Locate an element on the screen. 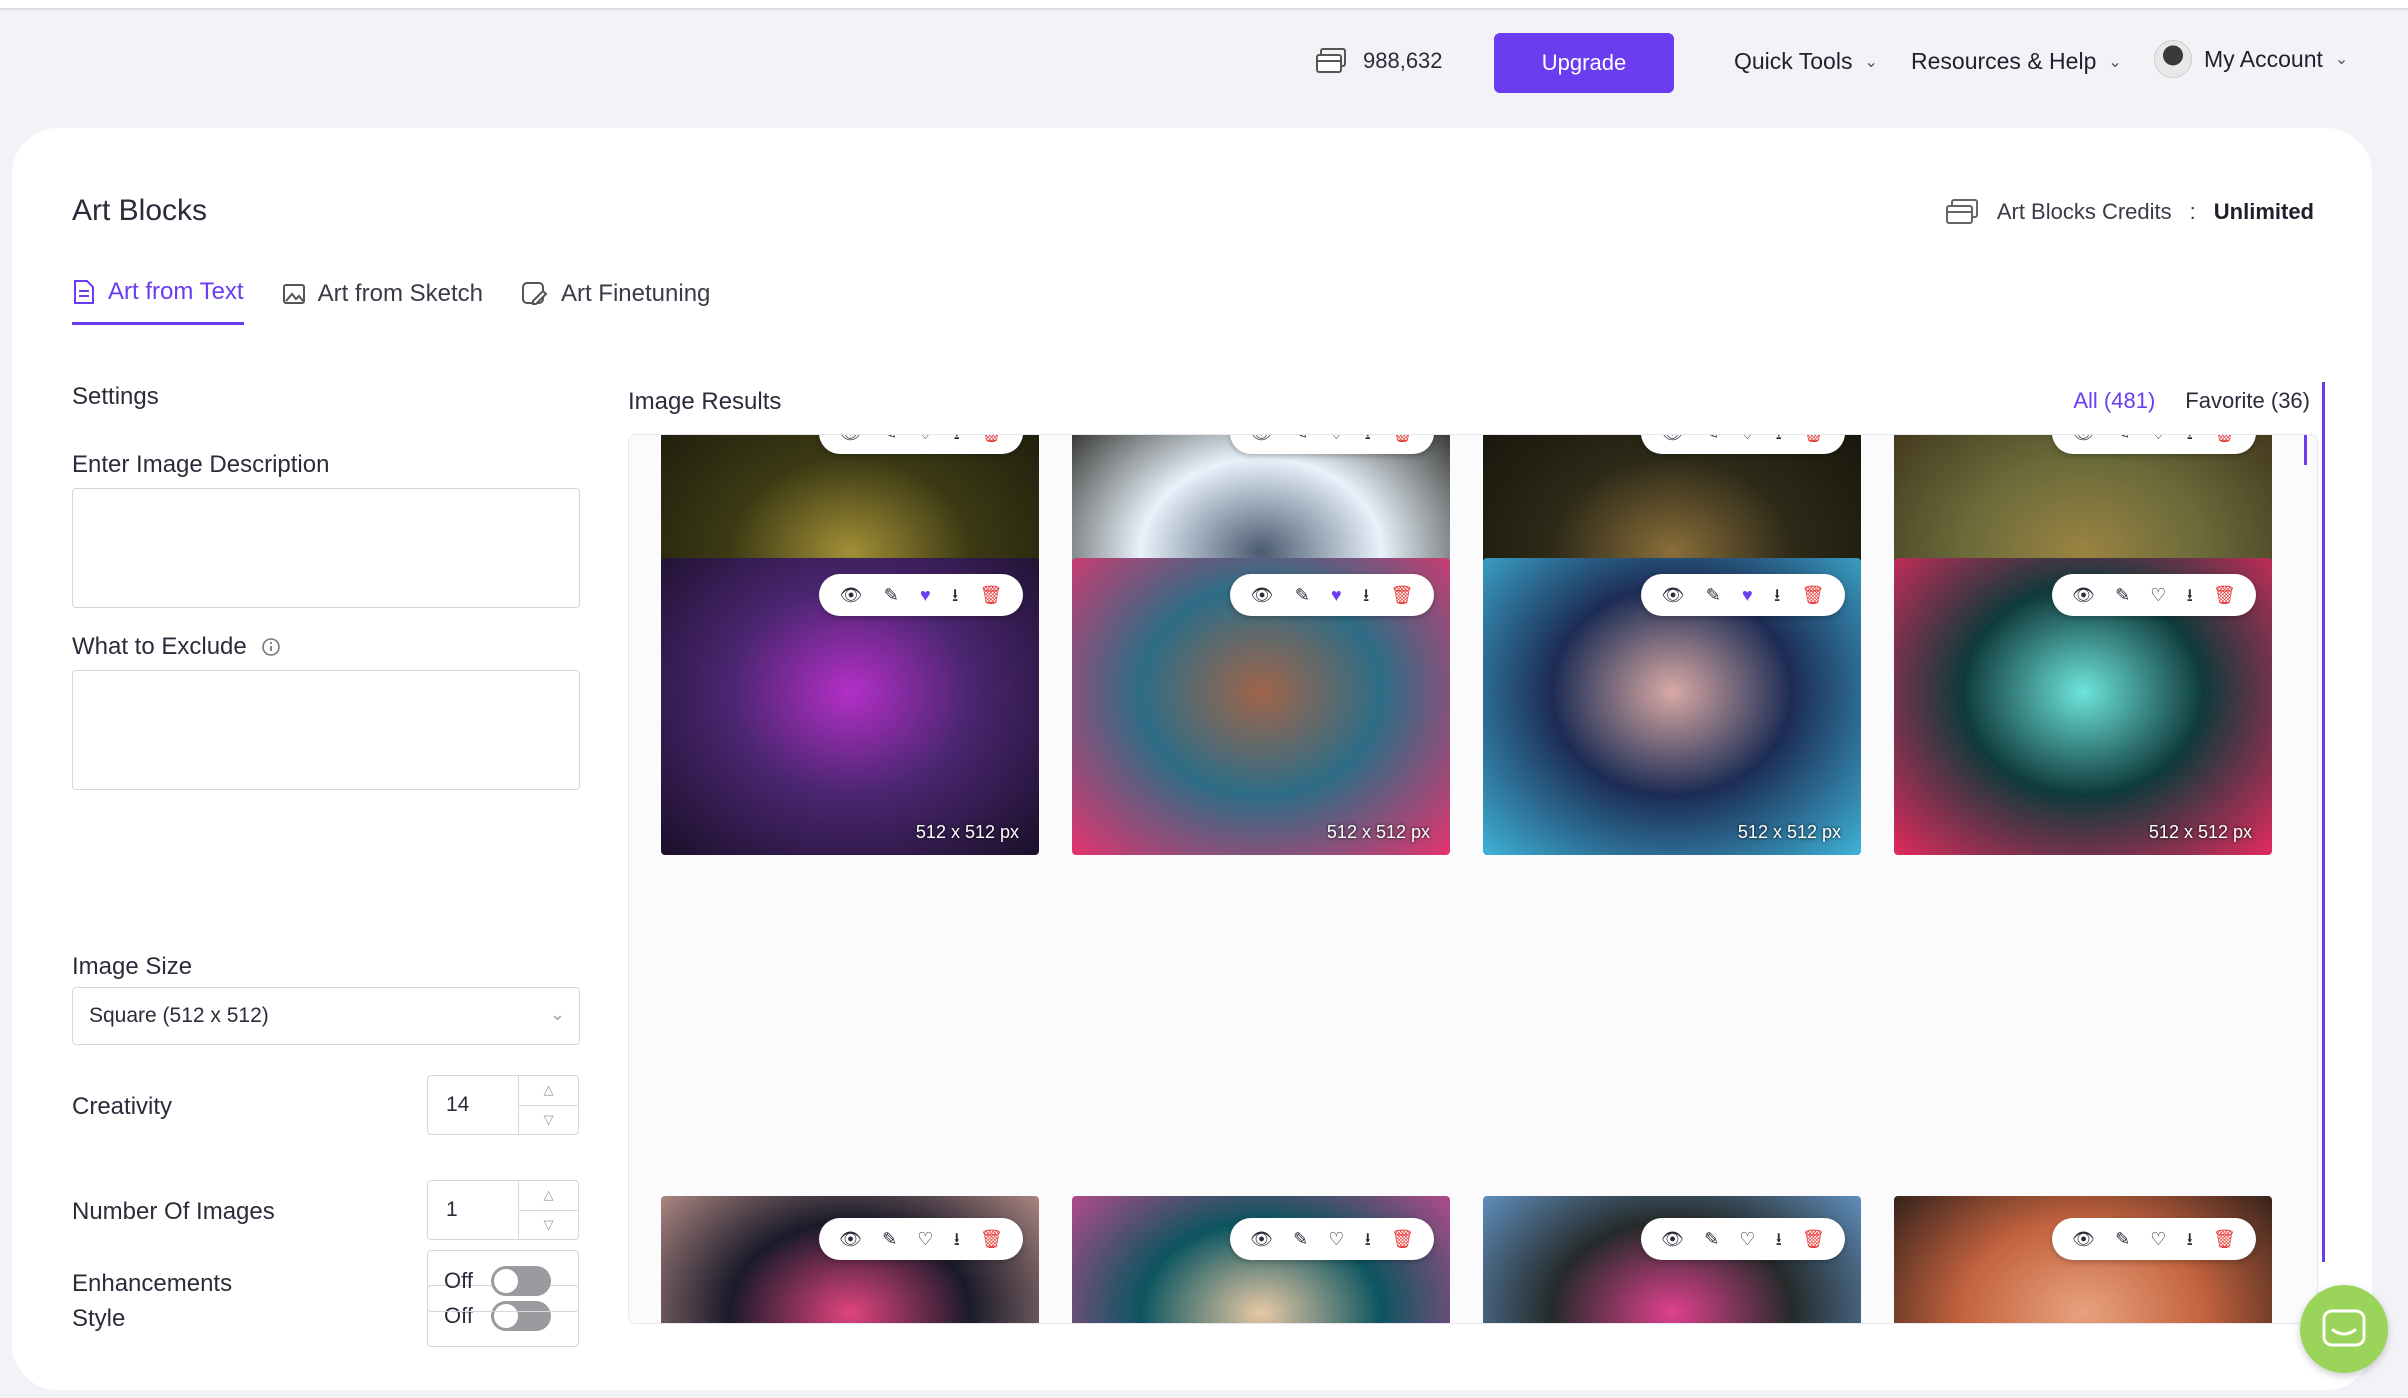 The image size is (2408, 1398). quick-tools-menu: Quick Tools ⌄ is located at coordinates (1806, 61).